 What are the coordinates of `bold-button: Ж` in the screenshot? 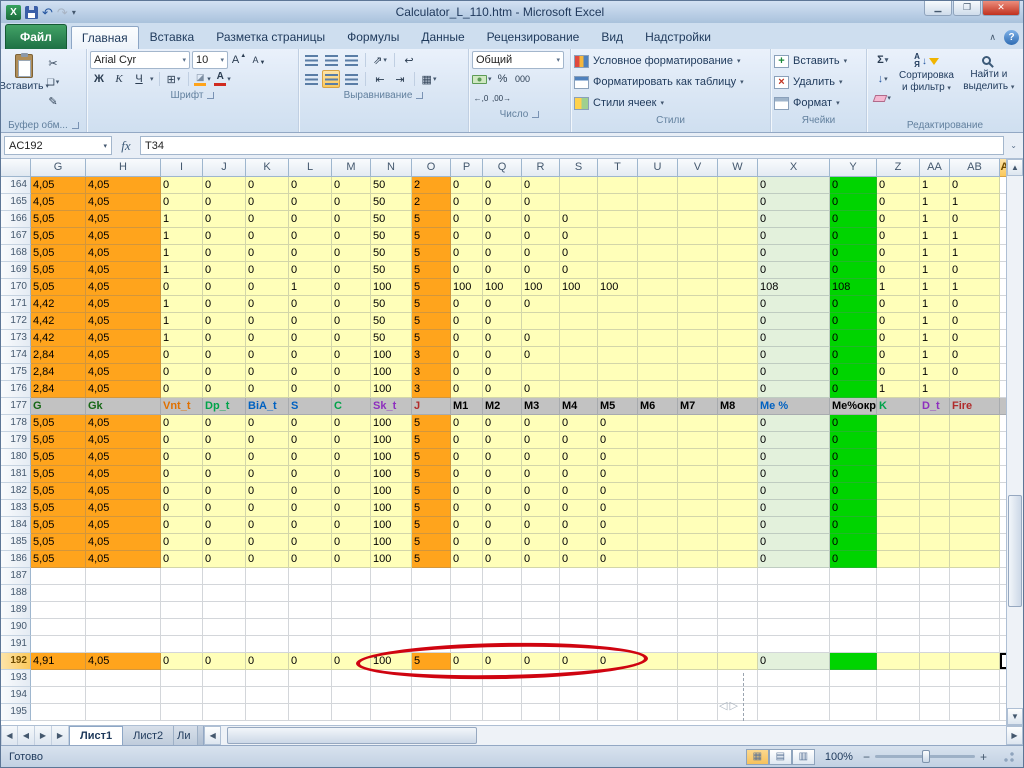 It's located at (99, 79).